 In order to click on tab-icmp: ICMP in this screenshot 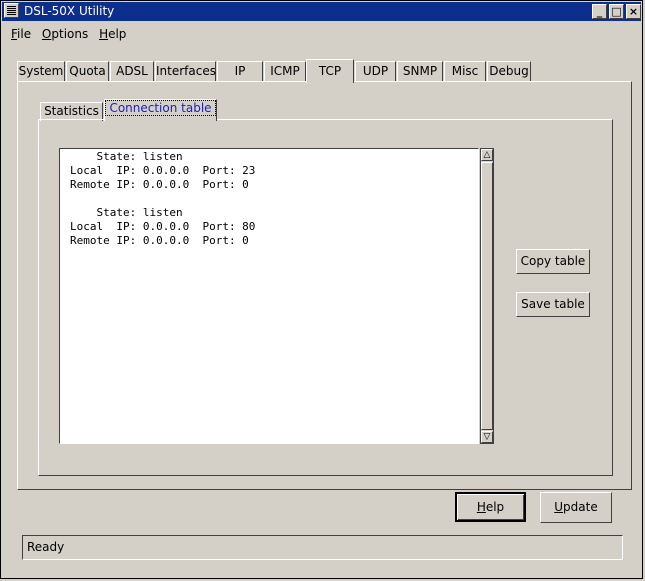, I will do `click(285, 71)`.